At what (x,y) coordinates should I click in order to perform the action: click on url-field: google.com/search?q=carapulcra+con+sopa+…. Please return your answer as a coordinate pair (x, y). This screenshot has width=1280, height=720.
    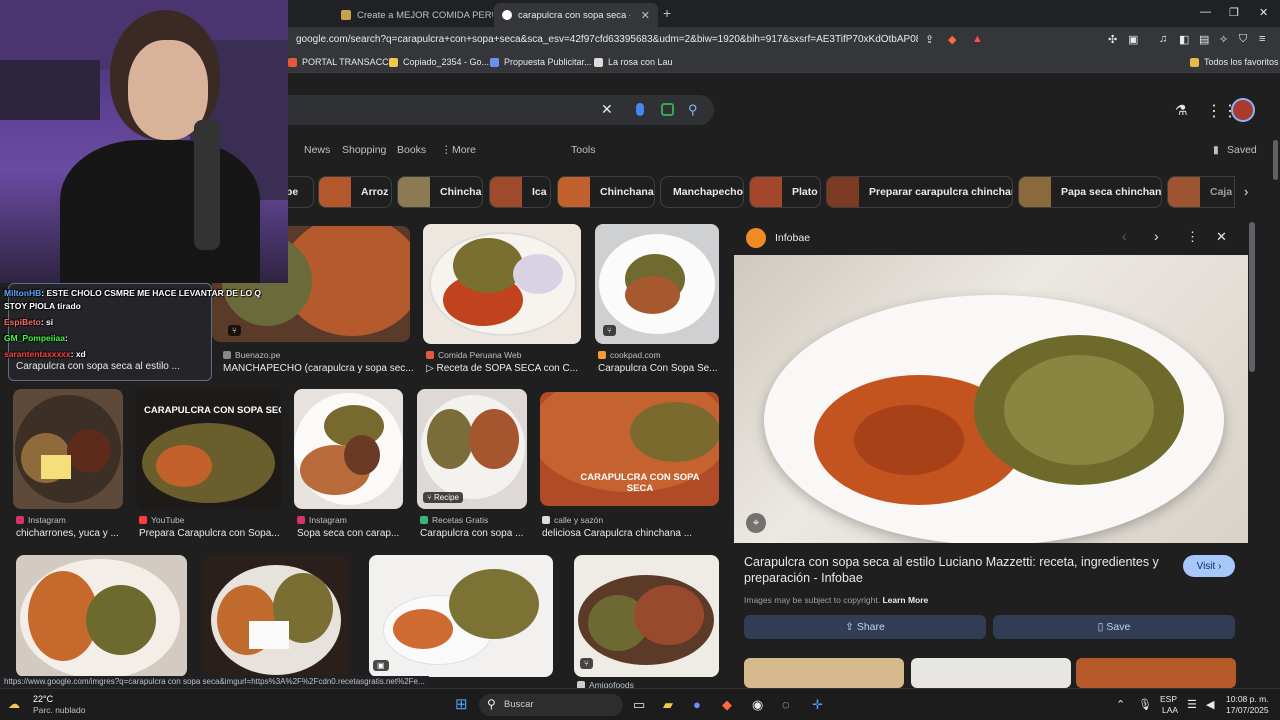
    Looking at the image, I should click on (607, 39).